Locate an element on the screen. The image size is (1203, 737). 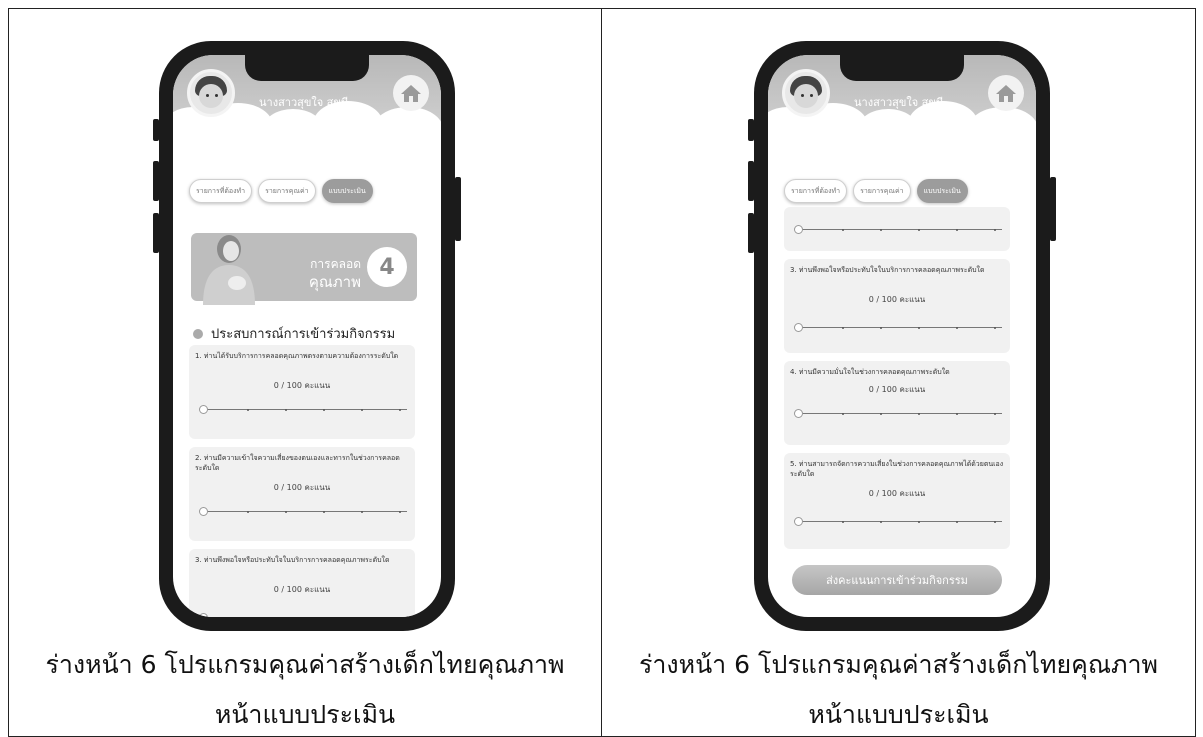
banner-title: การคลอด คุณภาพ is located at coordinates (334, 274).